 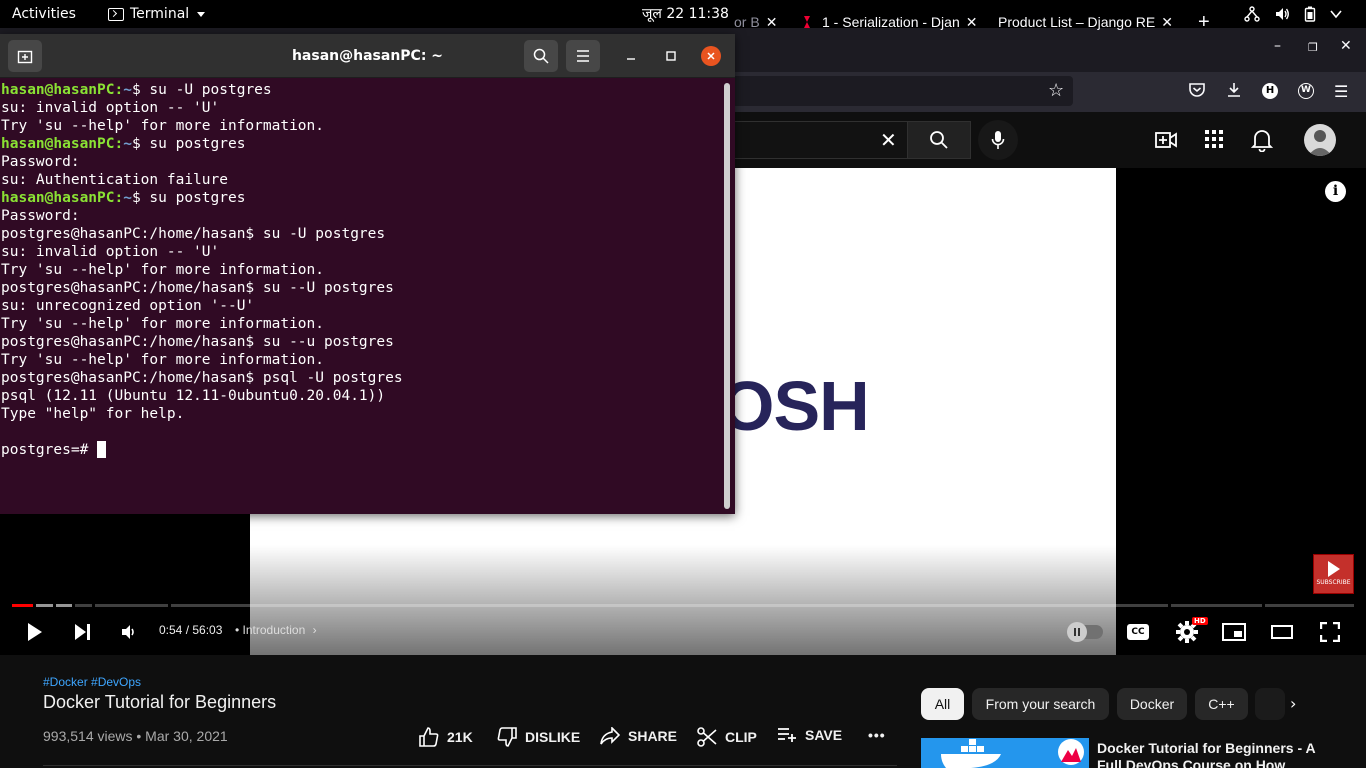 What do you see at coordinates (758, 22) in the screenshot?
I see `browser-tab: or B ✕` at bounding box center [758, 22].